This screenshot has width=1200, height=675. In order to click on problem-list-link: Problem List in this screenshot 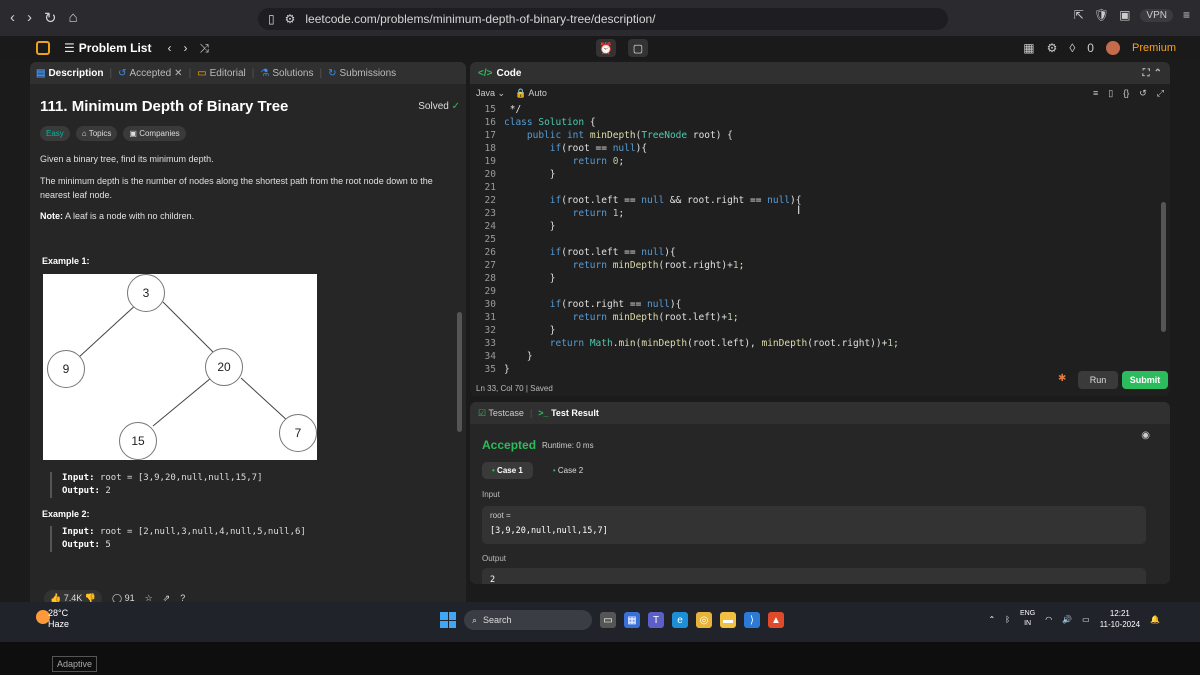, I will do `click(115, 48)`.